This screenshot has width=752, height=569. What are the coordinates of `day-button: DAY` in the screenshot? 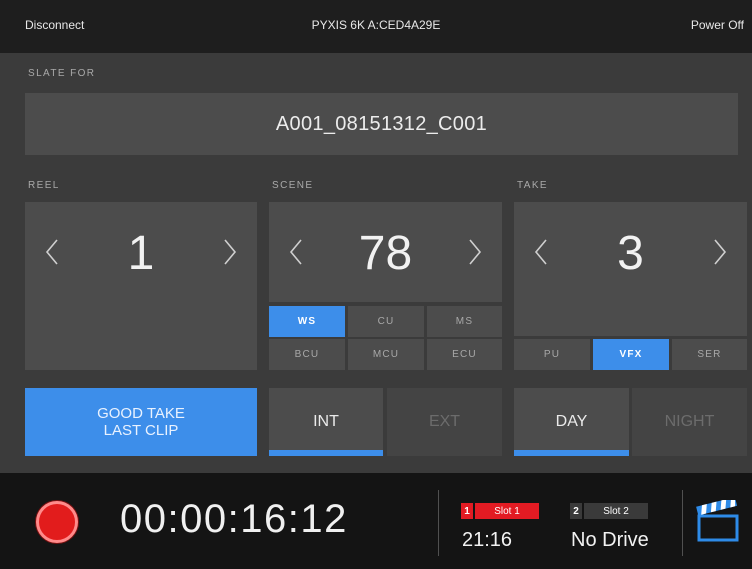 It's located at (571, 422).